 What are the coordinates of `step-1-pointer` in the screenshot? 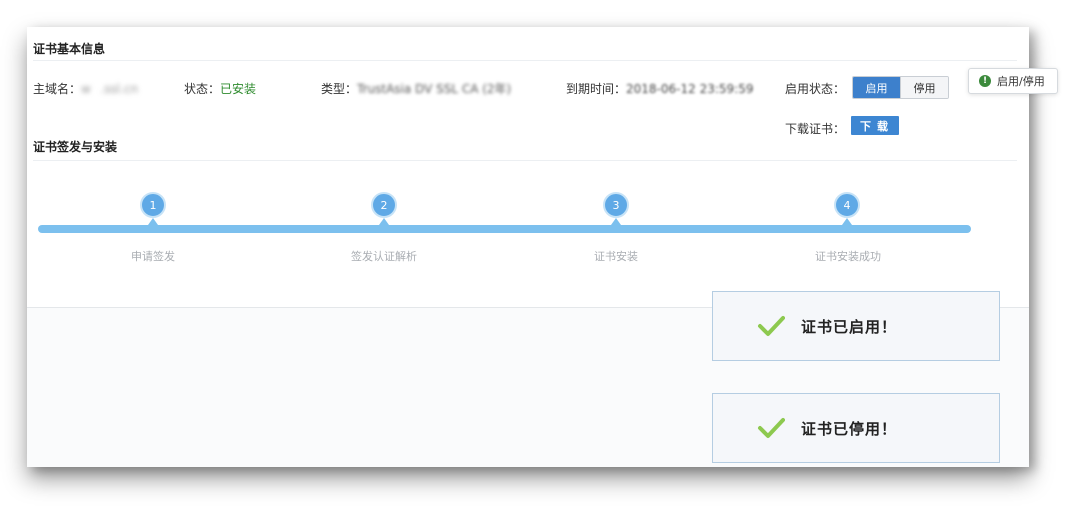 It's located at (153, 221).